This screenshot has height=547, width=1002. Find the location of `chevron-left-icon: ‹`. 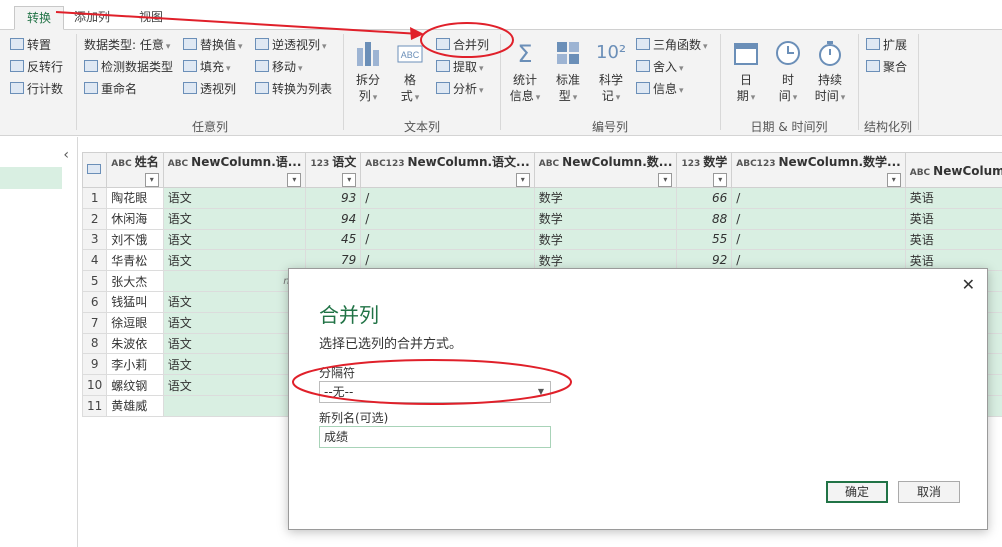

chevron-left-icon: ‹ is located at coordinates (66, 155).